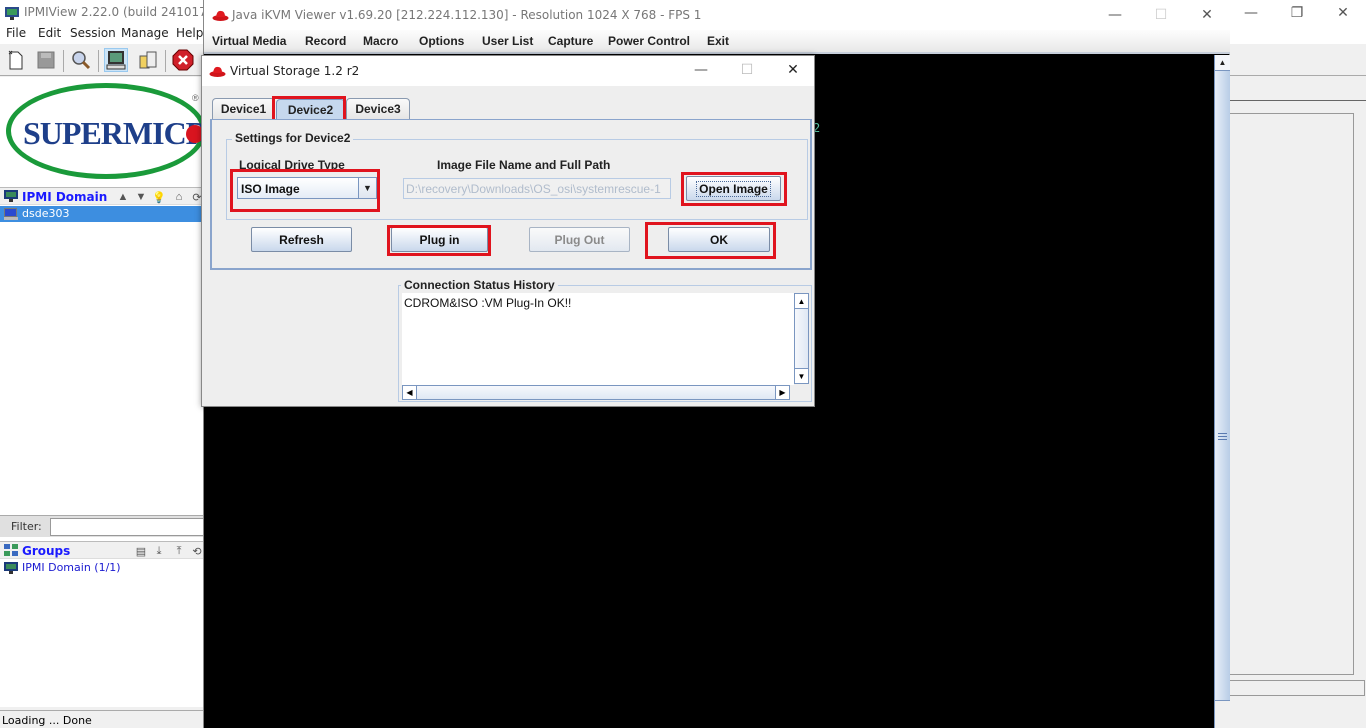  I want to click on open-image-button: Open Image, so click(733, 188).